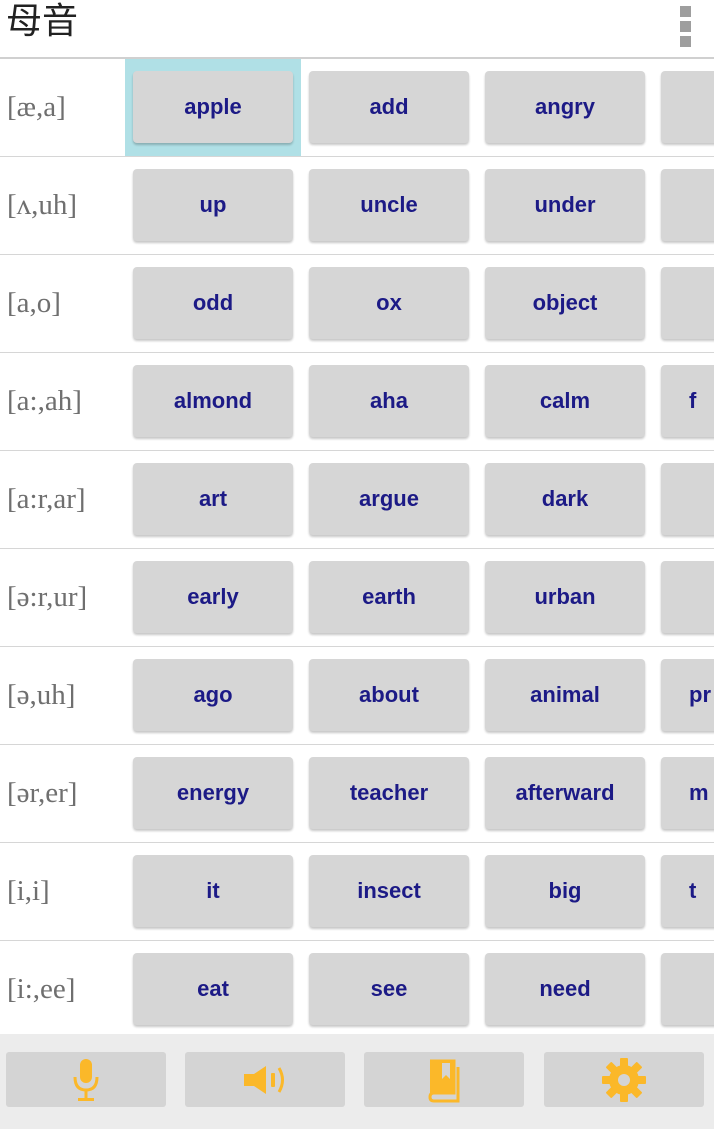 This screenshot has height=1129, width=714. Describe the element at coordinates (389, 793) in the screenshot. I see `word-button: teacher` at that location.